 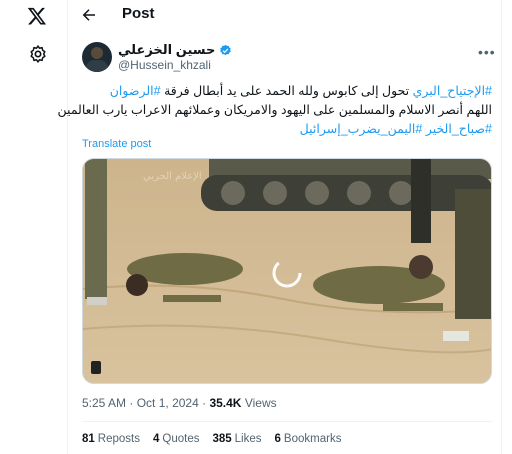 What do you see at coordinates (138, 13) in the screenshot?
I see `page-title: Post` at bounding box center [138, 13].